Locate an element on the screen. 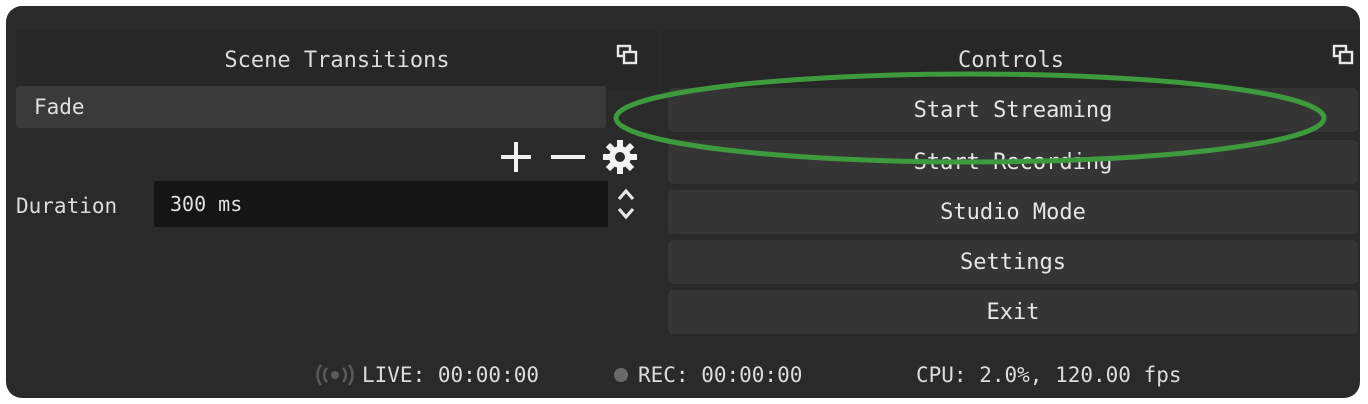 Image resolution: width=1368 pixels, height=404 pixels. exit-button: Exit is located at coordinates (1013, 312).